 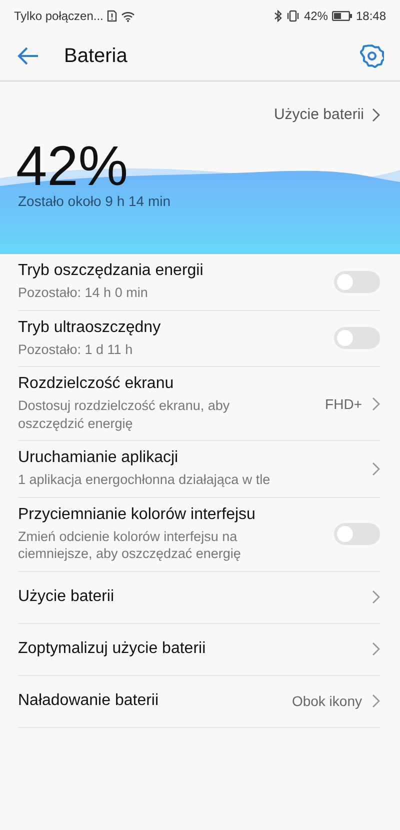 What do you see at coordinates (130, 545) in the screenshot?
I see `row-subtitle: Zmień odcienie kolorów interfejsu na ciemniejsze, aby oszczędzać energię` at bounding box center [130, 545].